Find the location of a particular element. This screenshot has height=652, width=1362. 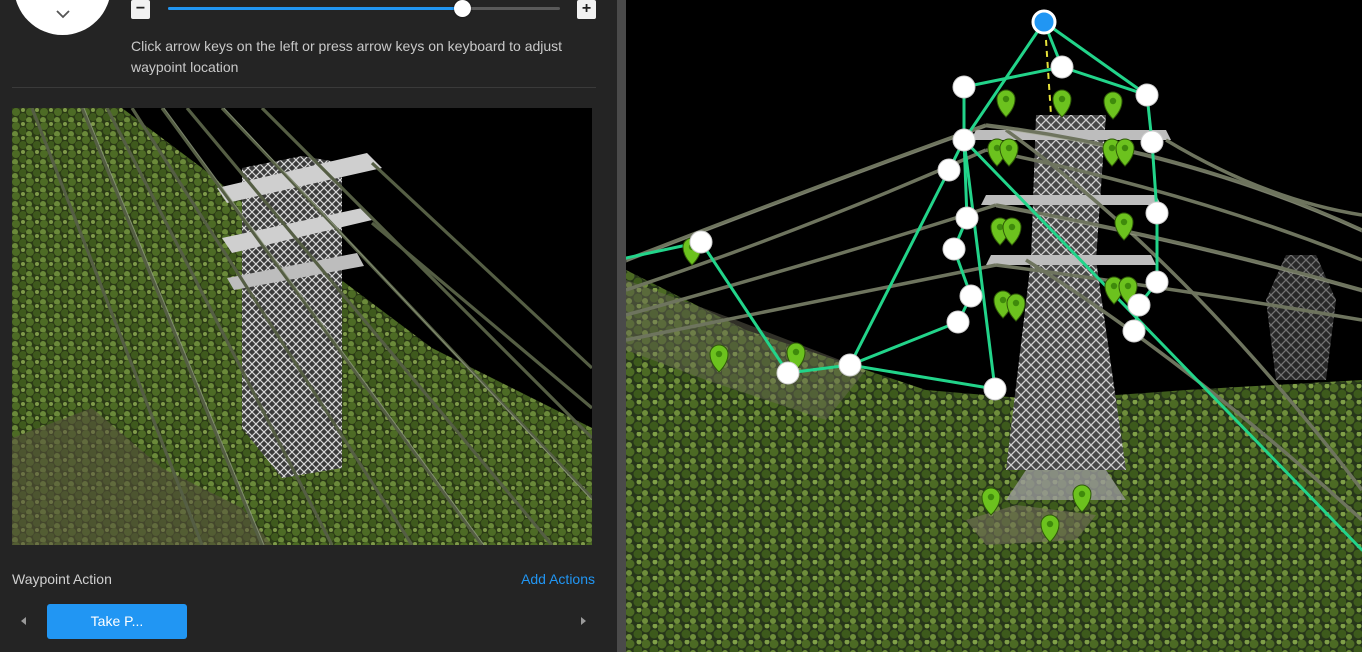

caret-right-icon is located at coordinates (583, 621).